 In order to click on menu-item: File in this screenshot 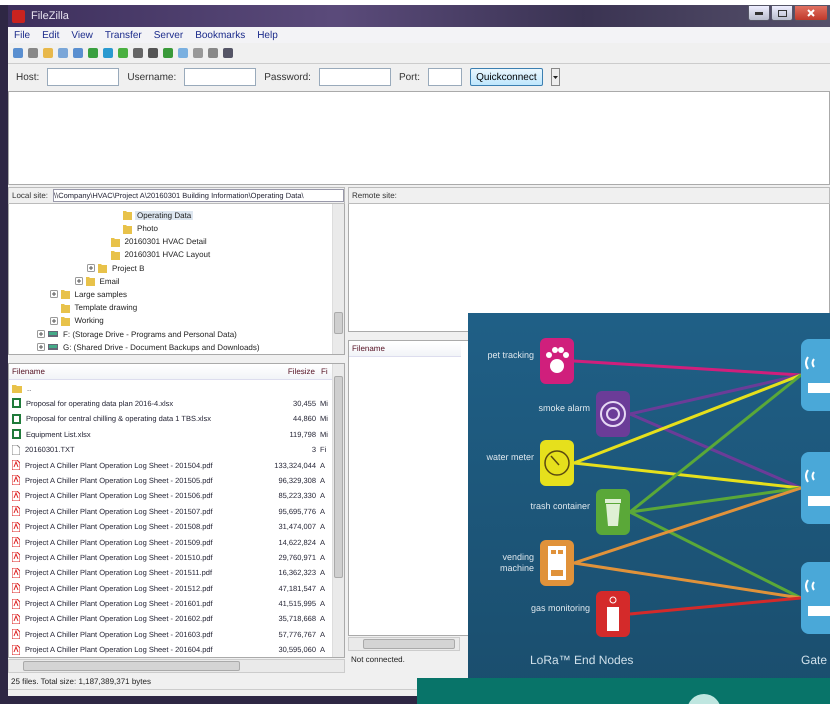, I will do `click(22, 35)`.